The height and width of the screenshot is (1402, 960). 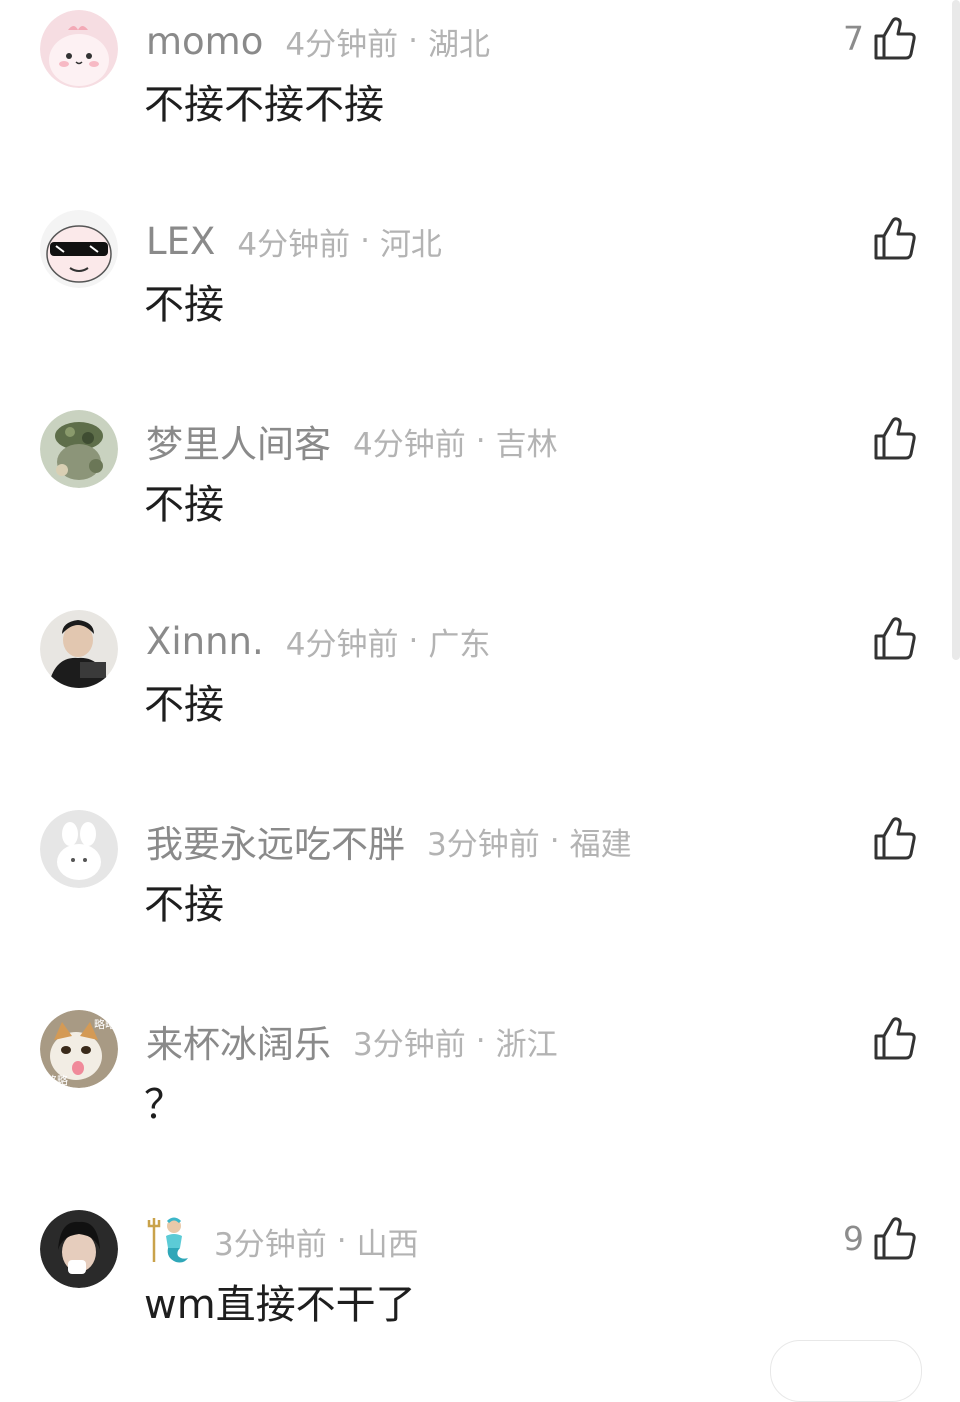 I want to click on like-count: 7, so click(x=853, y=38).